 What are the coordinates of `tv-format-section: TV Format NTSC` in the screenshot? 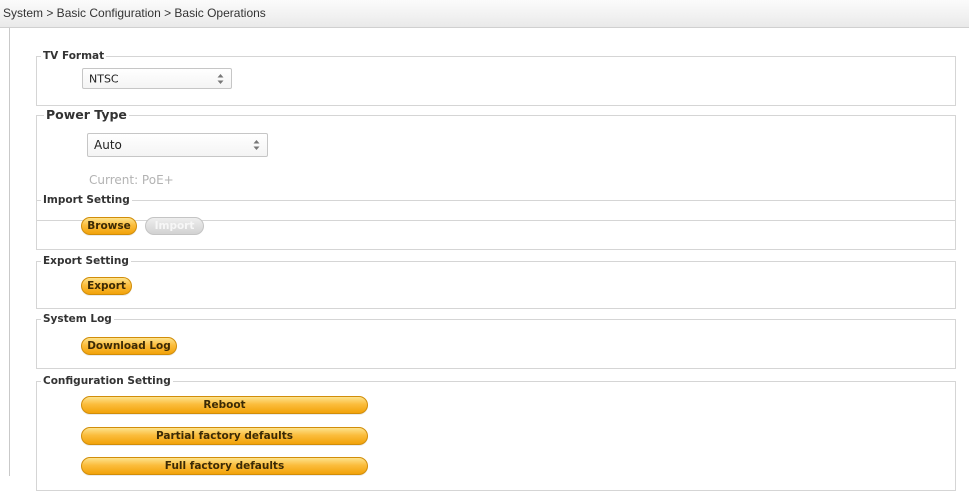 It's located at (496, 77).